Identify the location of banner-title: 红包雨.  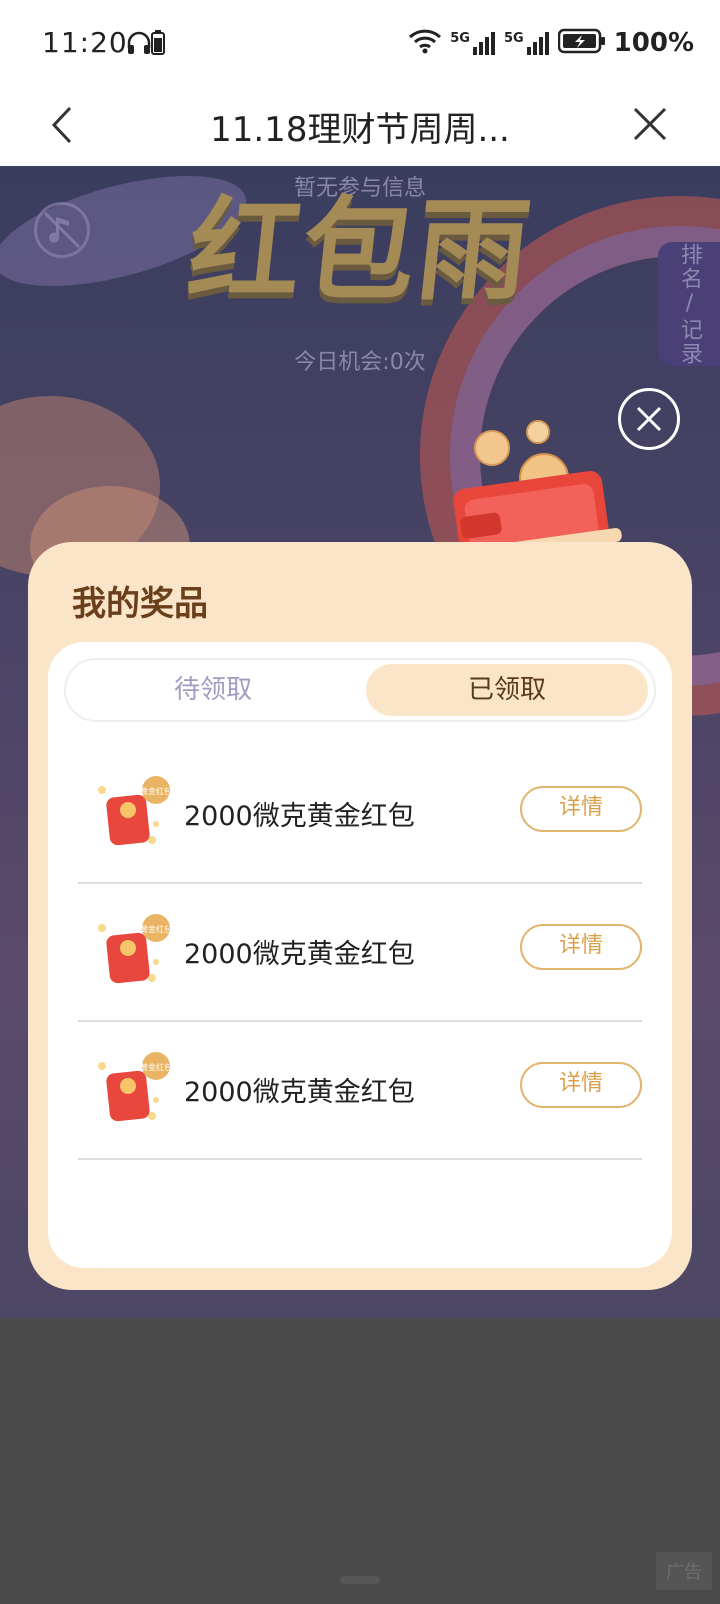
(360, 251).